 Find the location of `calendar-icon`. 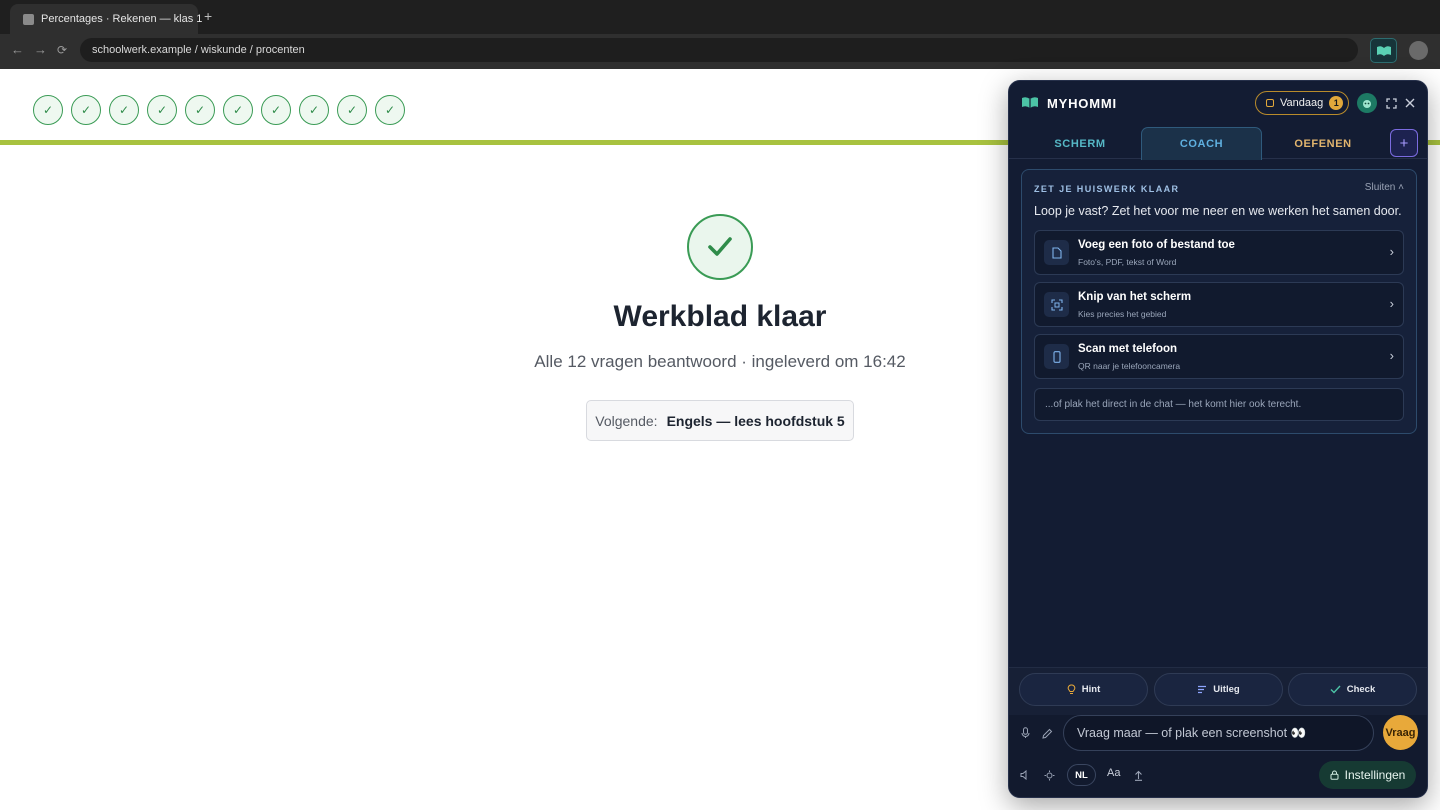

calendar-icon is located at coordinates (1270, 103).